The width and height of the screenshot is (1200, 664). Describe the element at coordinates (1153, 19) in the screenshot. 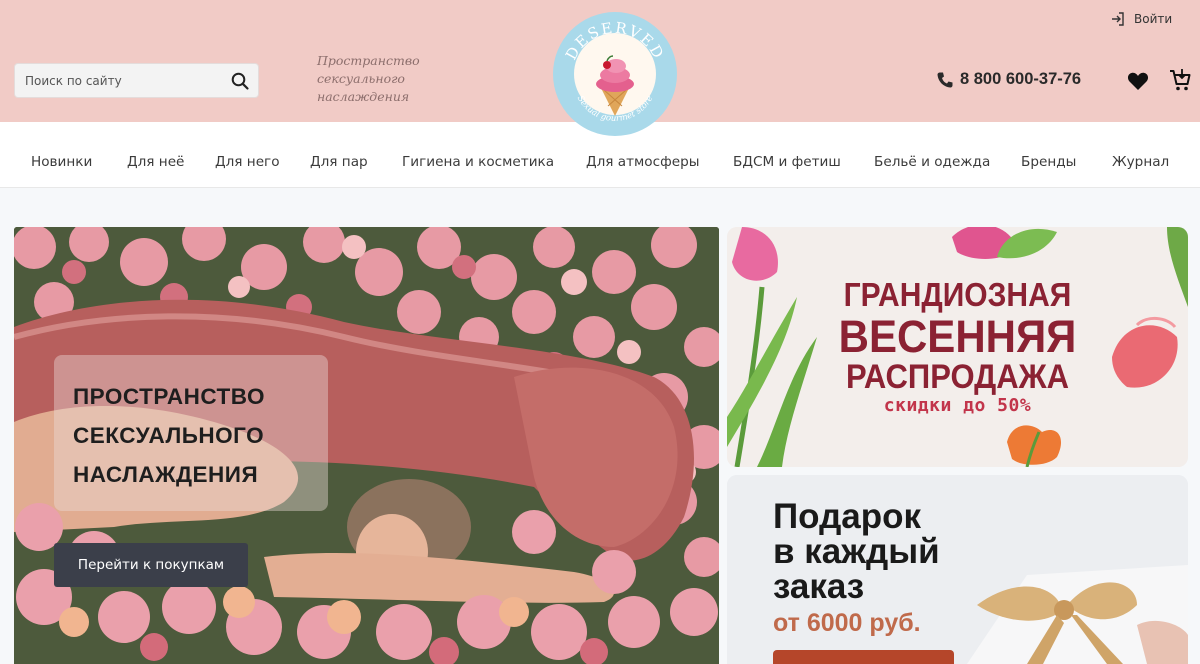

I see `login-label: Войти` at that location.